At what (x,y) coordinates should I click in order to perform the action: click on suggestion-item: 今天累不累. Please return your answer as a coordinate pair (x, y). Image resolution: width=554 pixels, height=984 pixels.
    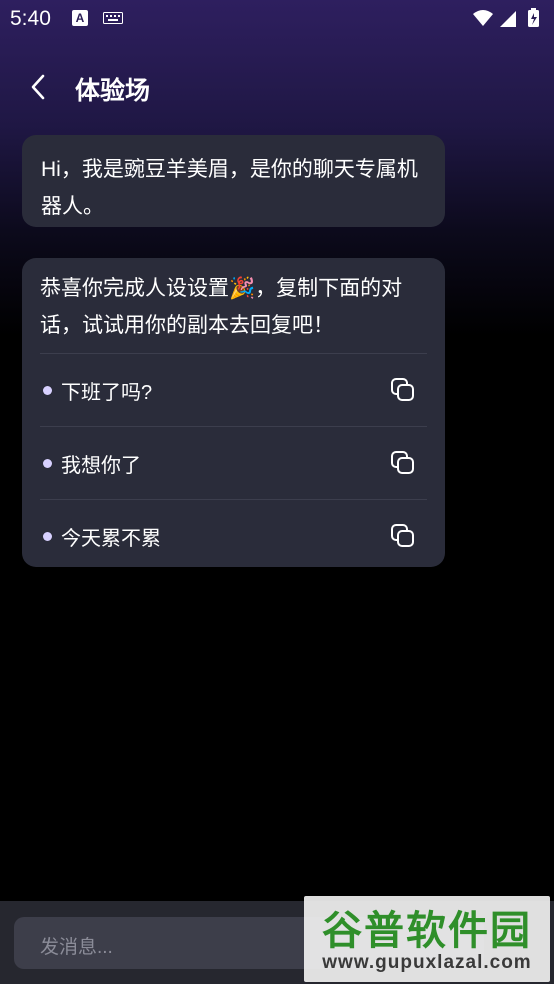
    Looking at the image, I should click on (233, 536).